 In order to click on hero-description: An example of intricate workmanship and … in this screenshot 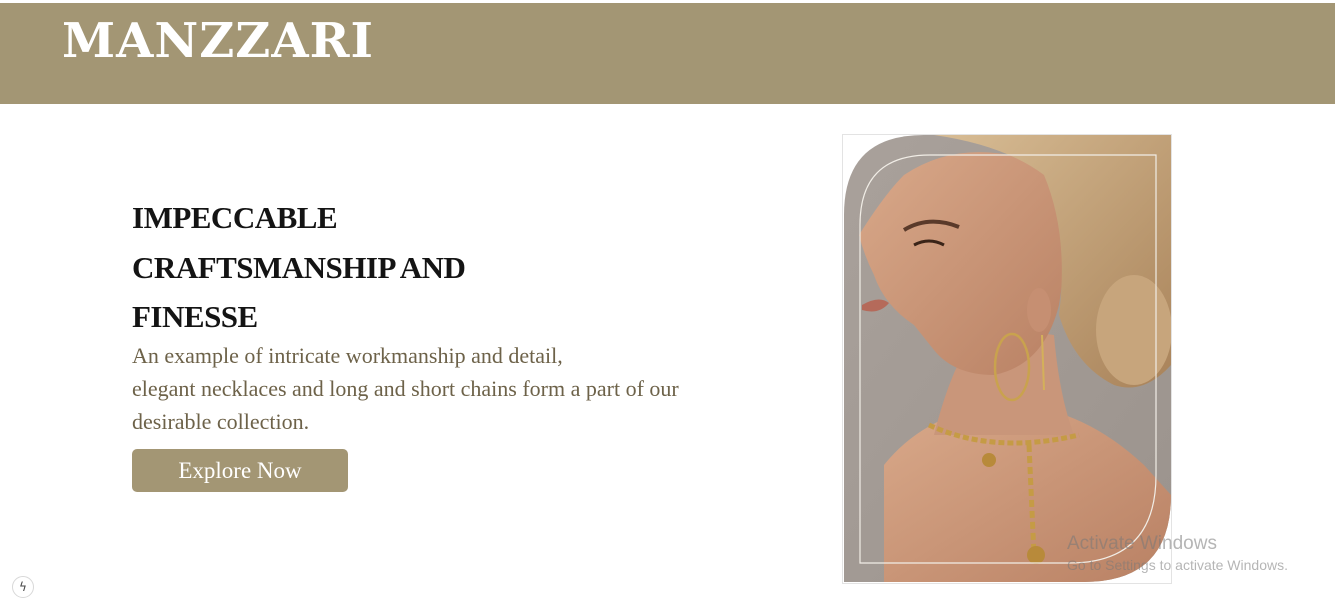, I will do `click(462, 388)`.